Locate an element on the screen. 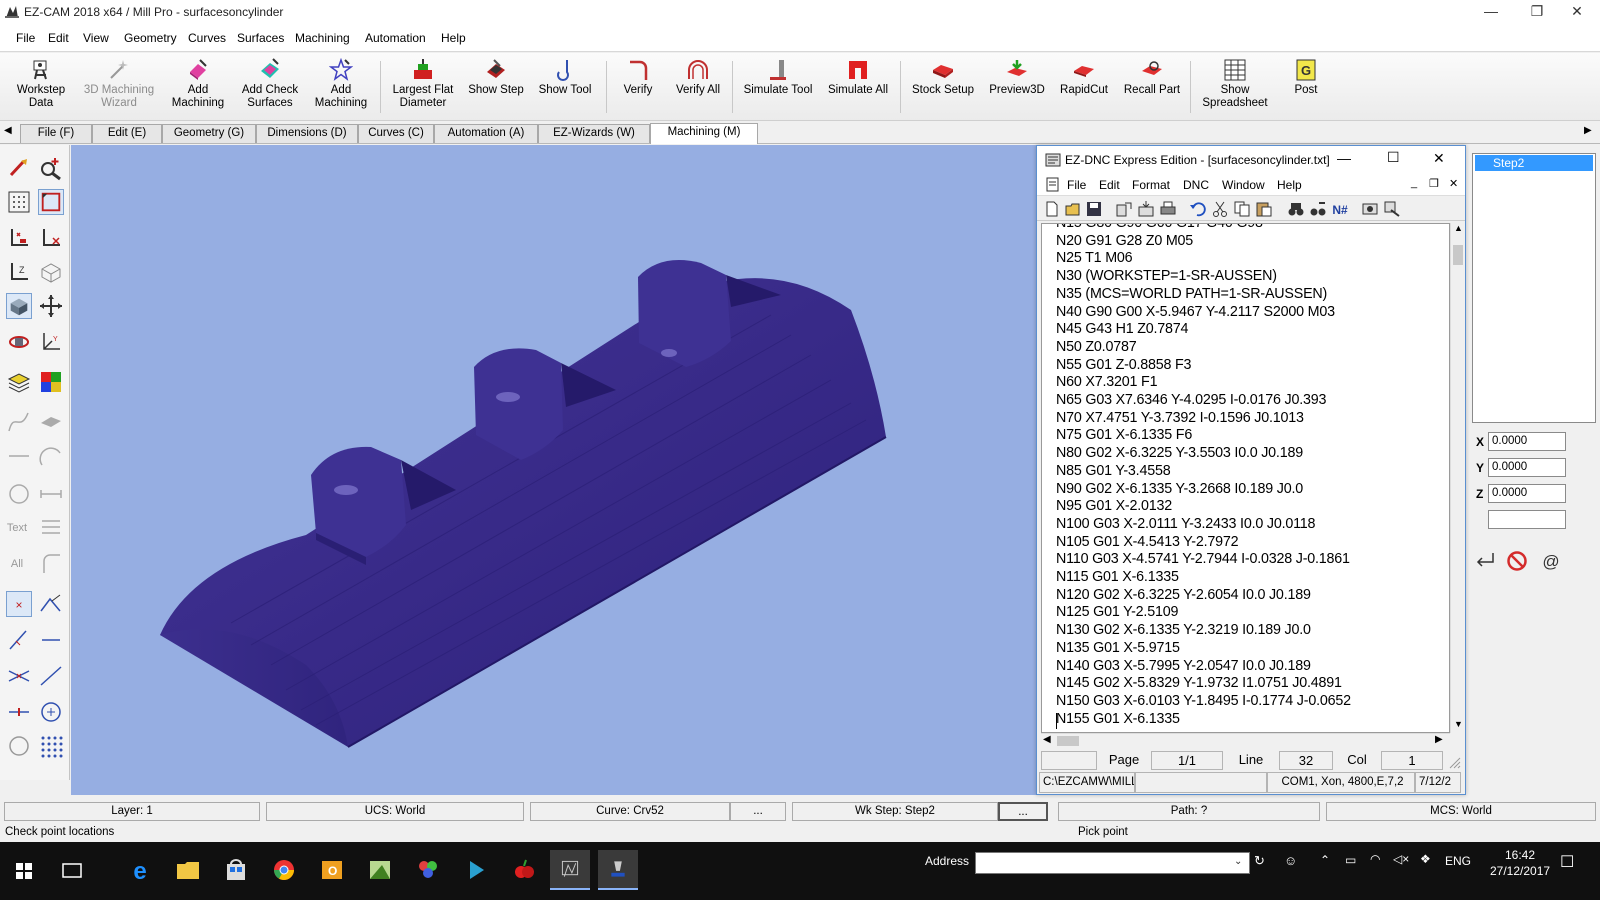 This screenshot has height=900, width=1600. axis-xyz-icon is located at coordinates (51, 238).